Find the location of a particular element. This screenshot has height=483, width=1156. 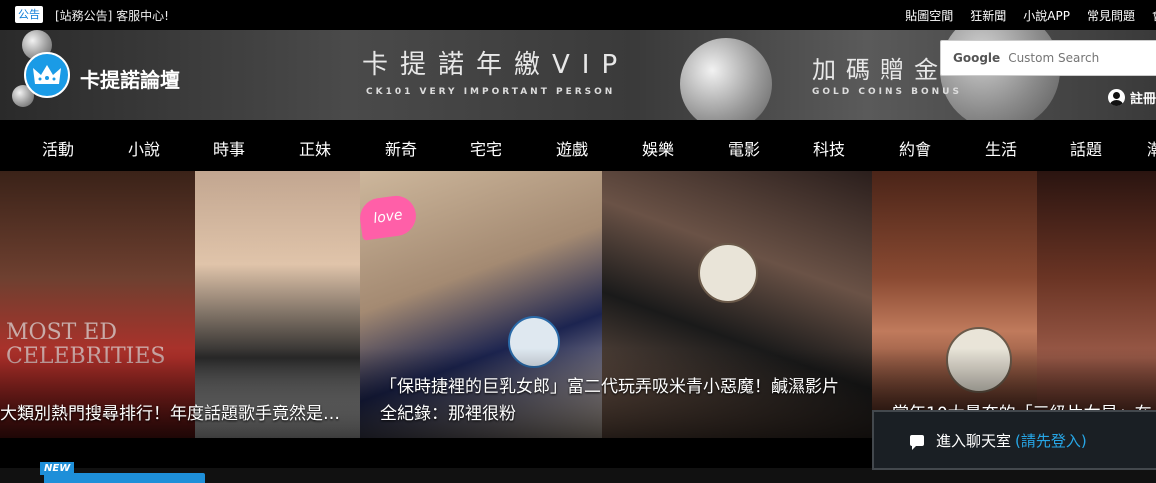

chat-bubble-icon is located at coordinates (917, 442).